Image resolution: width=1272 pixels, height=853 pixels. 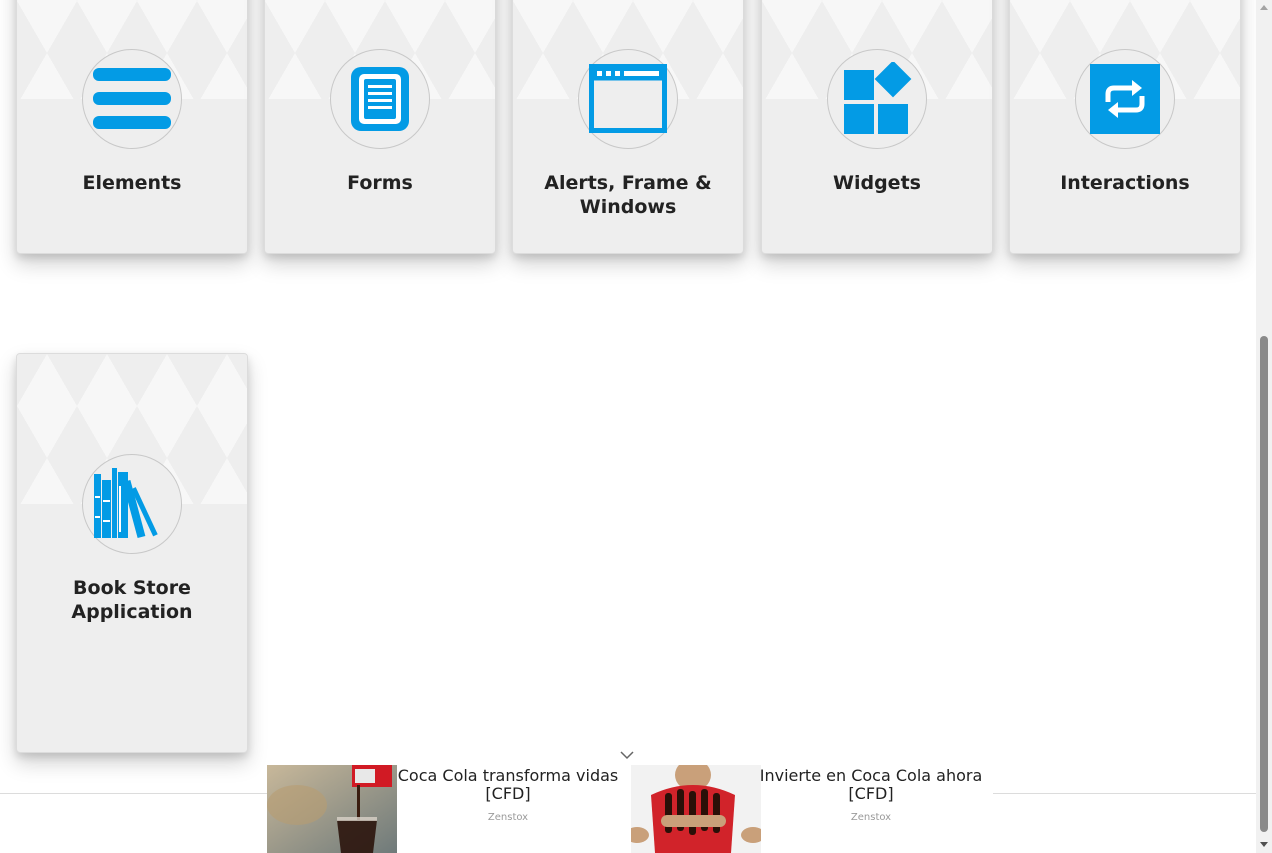 What do you see at coordinates (126, 503) in the screenshot?
I see `books-icon` at bounding box center [126, 503].